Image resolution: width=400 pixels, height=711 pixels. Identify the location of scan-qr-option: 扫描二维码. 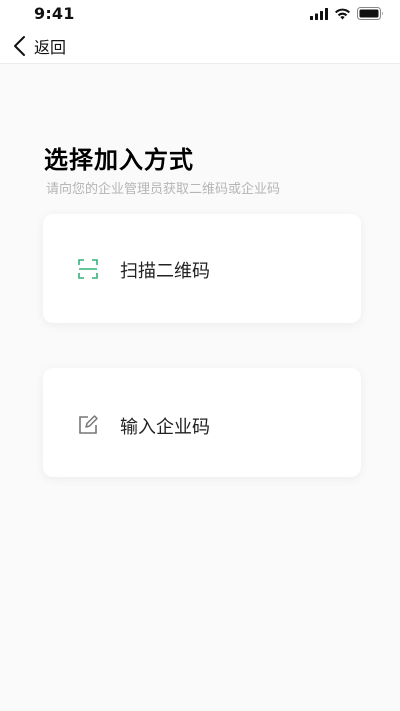
(202, 268).